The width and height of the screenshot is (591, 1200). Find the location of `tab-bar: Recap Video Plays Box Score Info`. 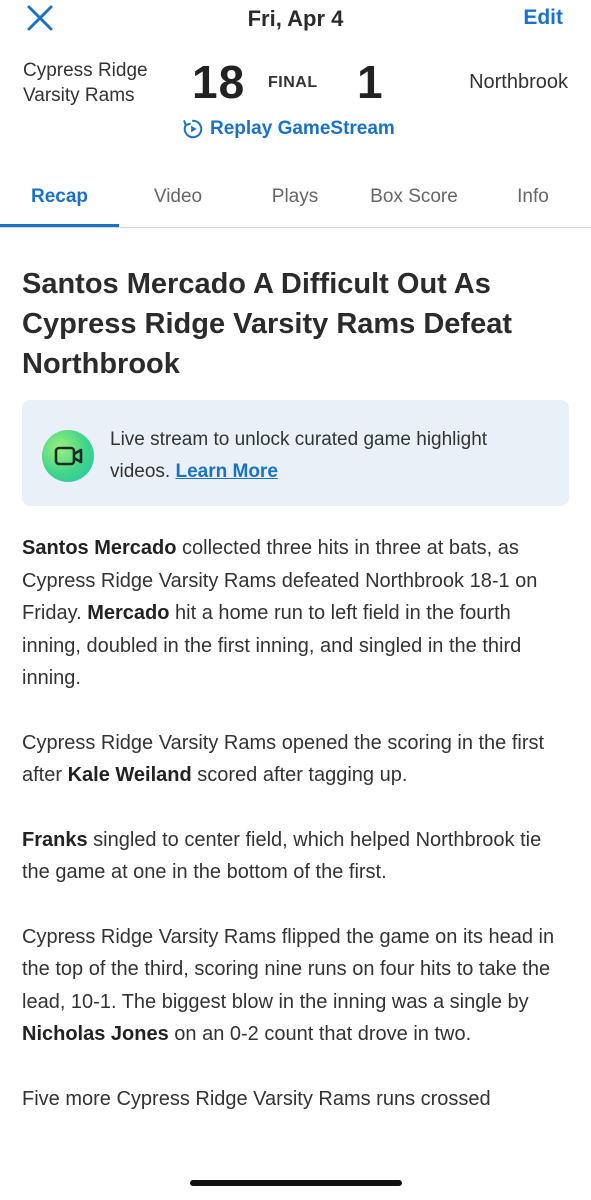

tab-bar: Recap Video Plays Box Score Info is located at coordinates (295, 197).